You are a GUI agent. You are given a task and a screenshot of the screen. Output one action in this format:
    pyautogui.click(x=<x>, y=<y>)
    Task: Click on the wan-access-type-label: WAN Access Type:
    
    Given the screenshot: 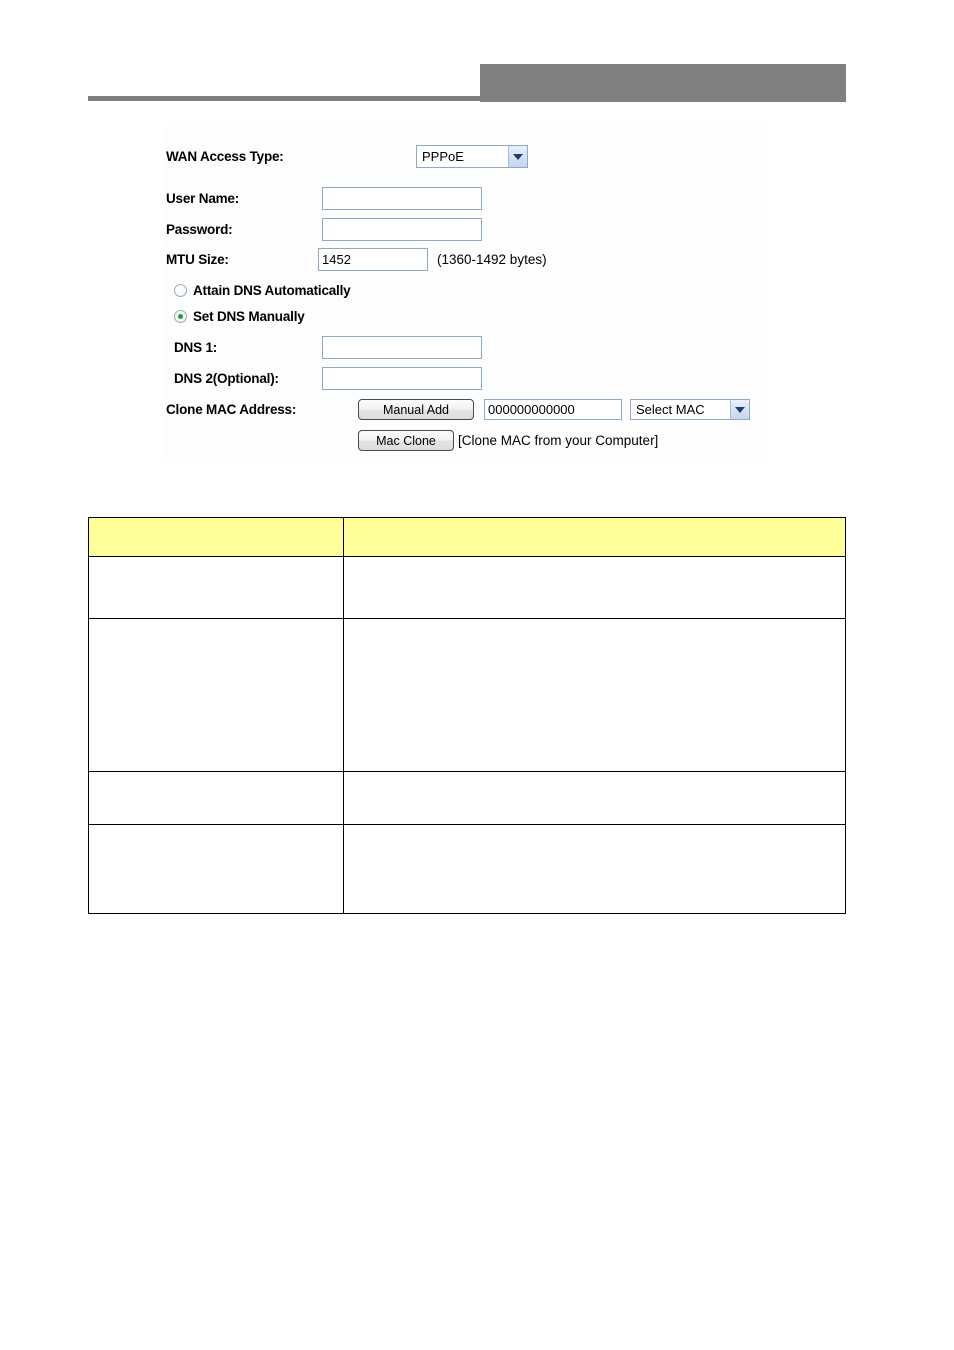 What is the action you would take?
    pyautogui.click(x=225, y=156)
    